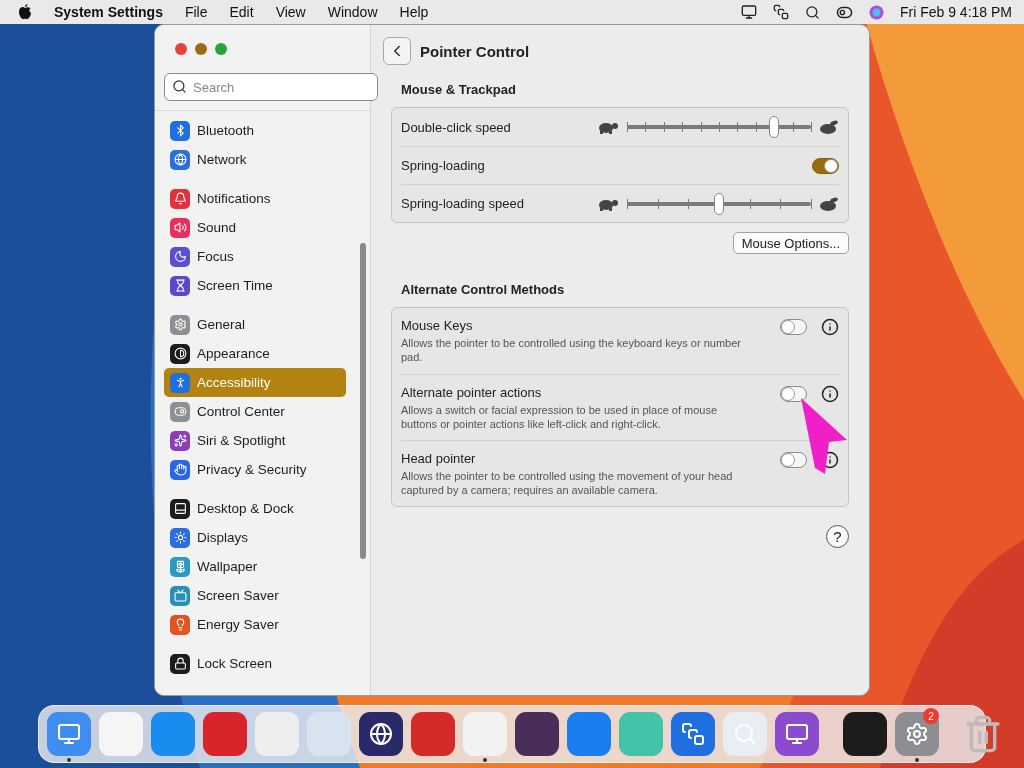 The width and height of the screenshot is (1024, 768). Describe the element at coordinates (255, 227) in the screenshot. I see `sidebar-item: Sound` at that location.